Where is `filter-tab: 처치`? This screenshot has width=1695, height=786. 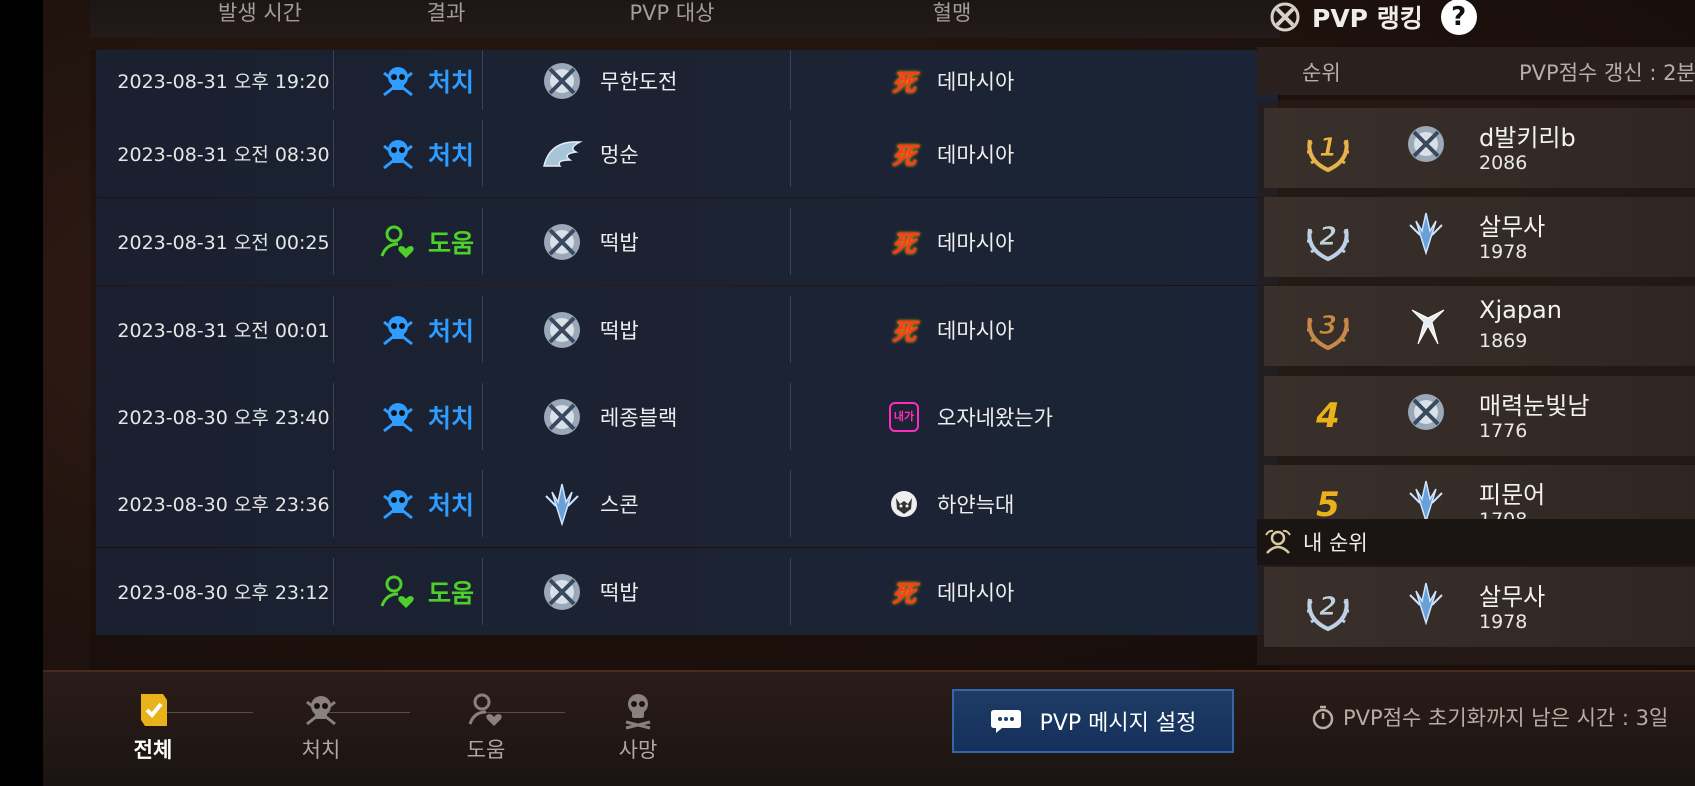 filter-tab: 처치 is located at coordinates (321, 727).